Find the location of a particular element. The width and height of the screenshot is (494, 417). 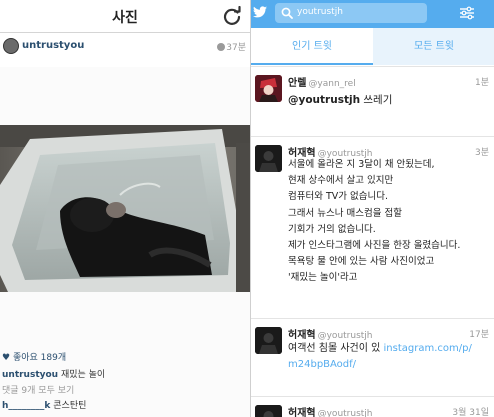

tweet-text-rest: 쓰레기 is located at coordinates (376, 100).